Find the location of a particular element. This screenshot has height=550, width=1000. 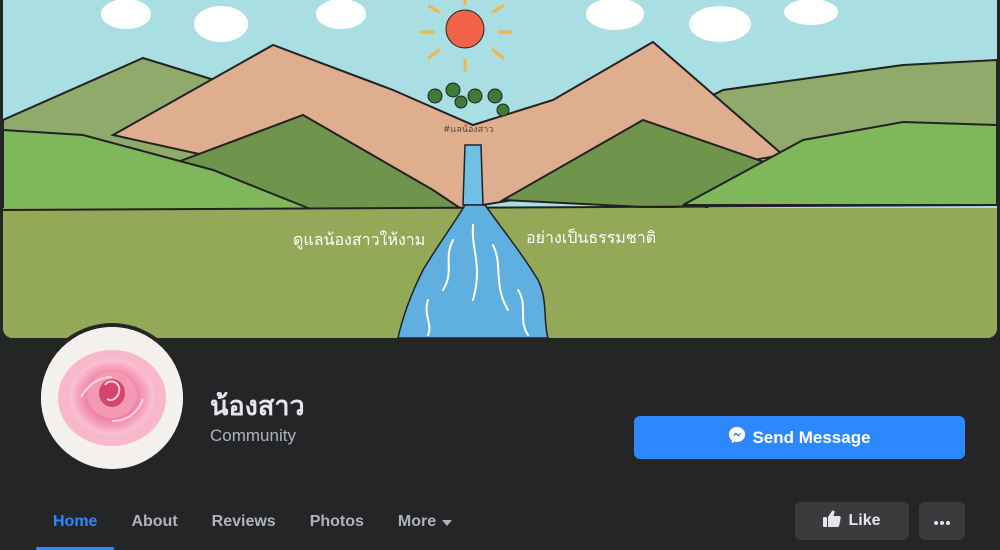

profile-picture is located at coordinates (112, 398).